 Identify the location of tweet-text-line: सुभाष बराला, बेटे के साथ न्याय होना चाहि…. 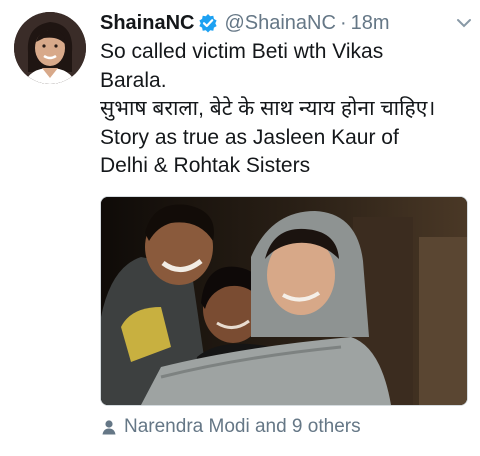
(268, 108).